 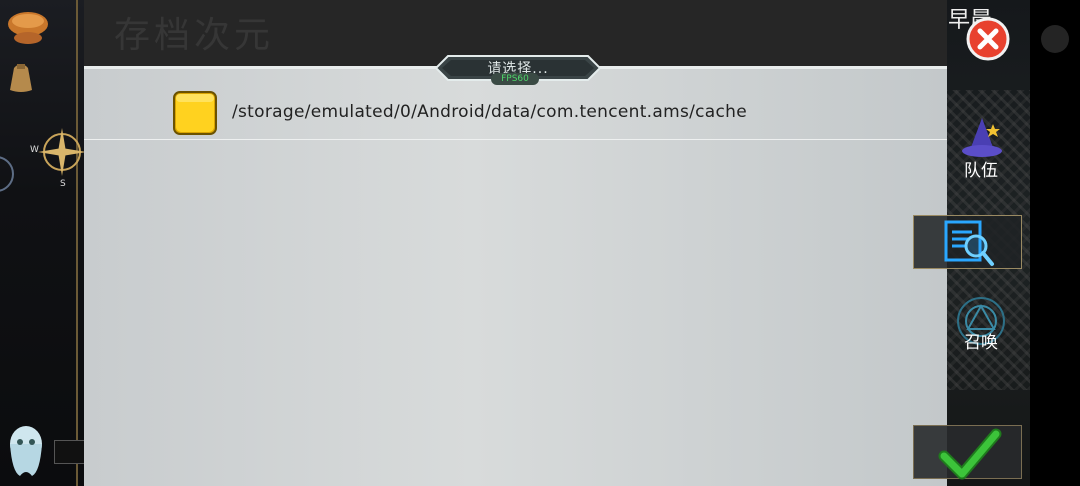 I want to click on bag-icon, so click(x=21, y=76).